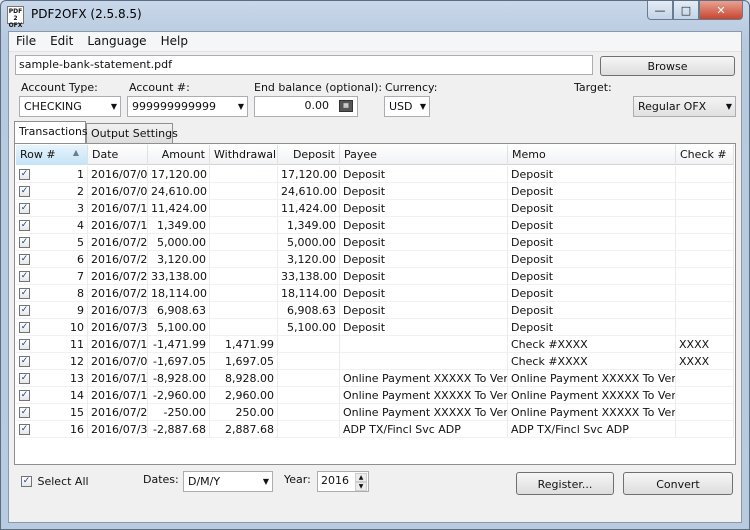 The height and width of the screenshot is (530, 750). I want to click on tab-transactions: Transactions, so click(51, 132).